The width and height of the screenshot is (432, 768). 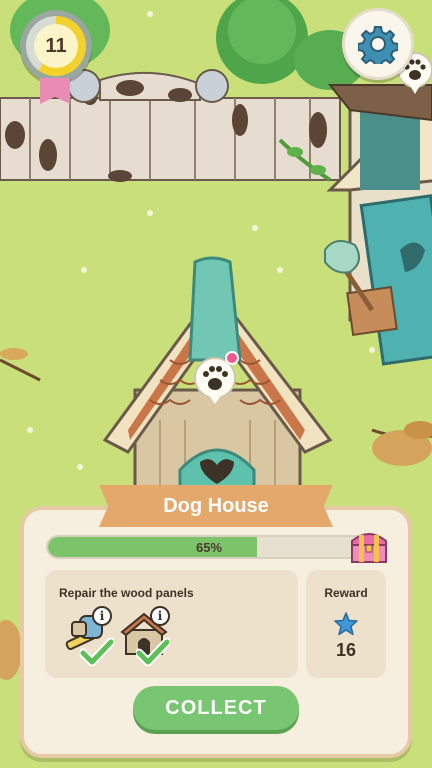 I want to click on level-number: 11, so click(x=56, y=45).